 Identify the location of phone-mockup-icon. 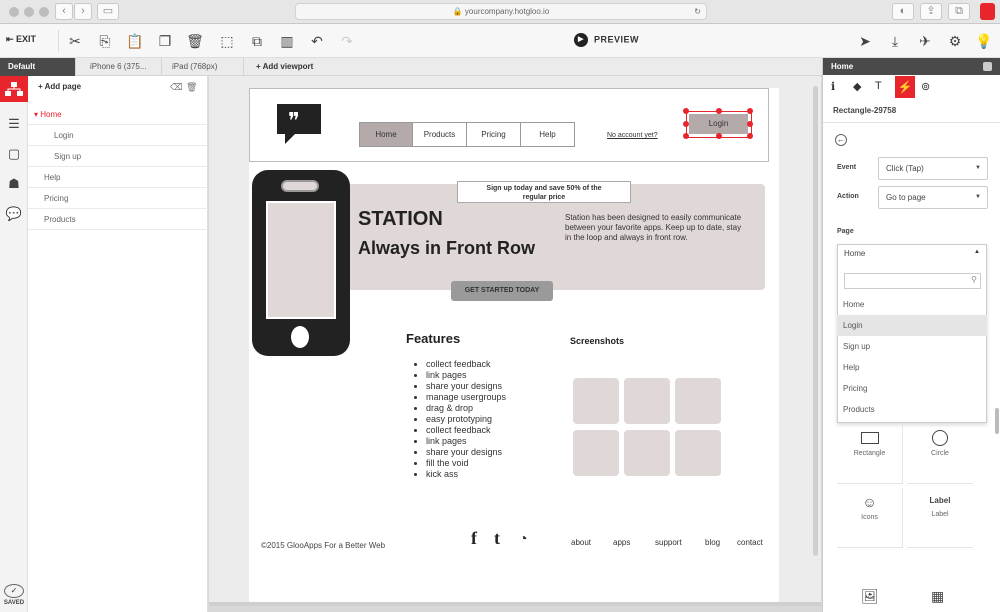
(301, 263).